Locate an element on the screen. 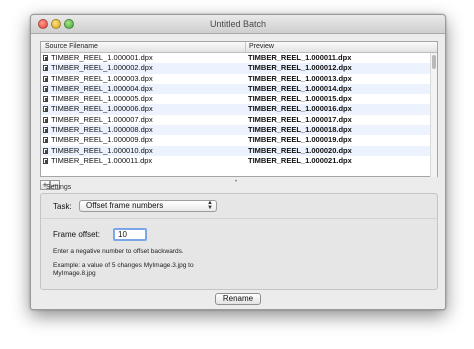 The width and height of the screenshot is (474, 349). settings-divider is located at coordinates (239, 218).